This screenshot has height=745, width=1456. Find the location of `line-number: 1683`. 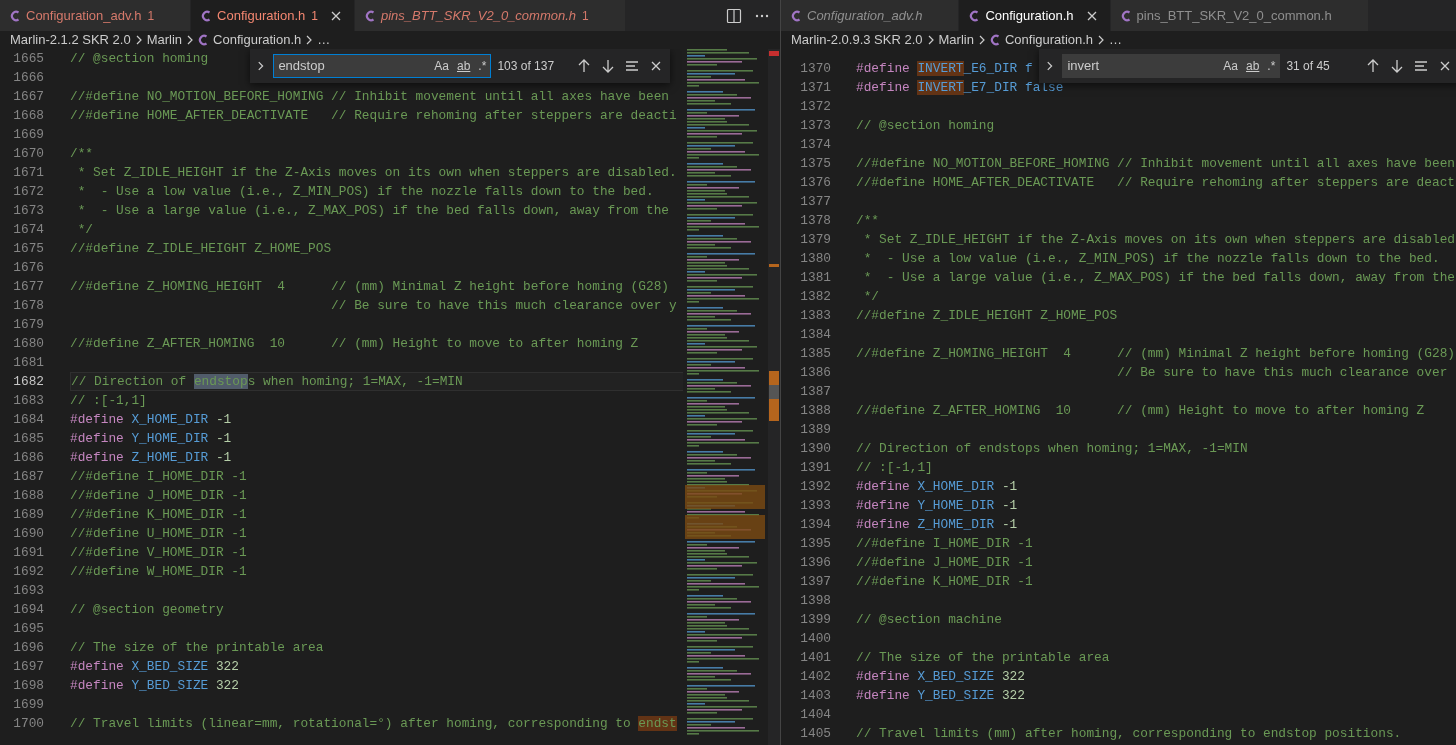

line-number: 1683 is located at coordinates (28, 400).